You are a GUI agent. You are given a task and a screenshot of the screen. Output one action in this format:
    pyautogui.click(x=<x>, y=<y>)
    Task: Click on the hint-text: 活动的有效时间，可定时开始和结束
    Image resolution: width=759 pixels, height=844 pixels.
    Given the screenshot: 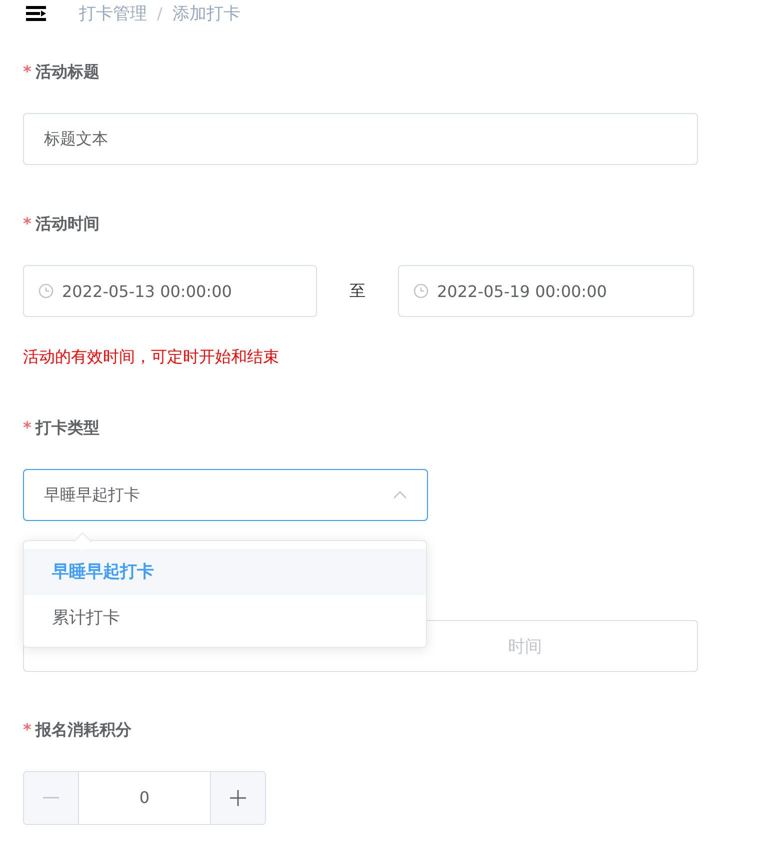 What is the action you would take?
    pyautogui.click(x=151, y=357)
    